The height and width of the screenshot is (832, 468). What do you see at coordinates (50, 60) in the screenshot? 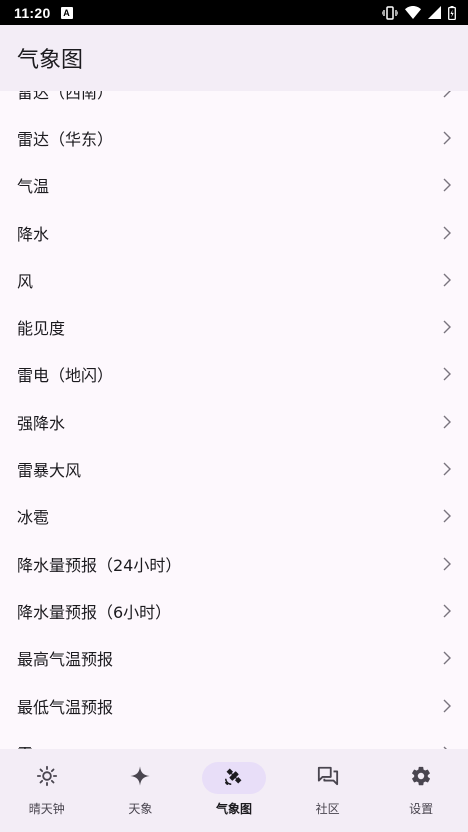
I see `page-title: 气象图` at bounding box center [50, 60].